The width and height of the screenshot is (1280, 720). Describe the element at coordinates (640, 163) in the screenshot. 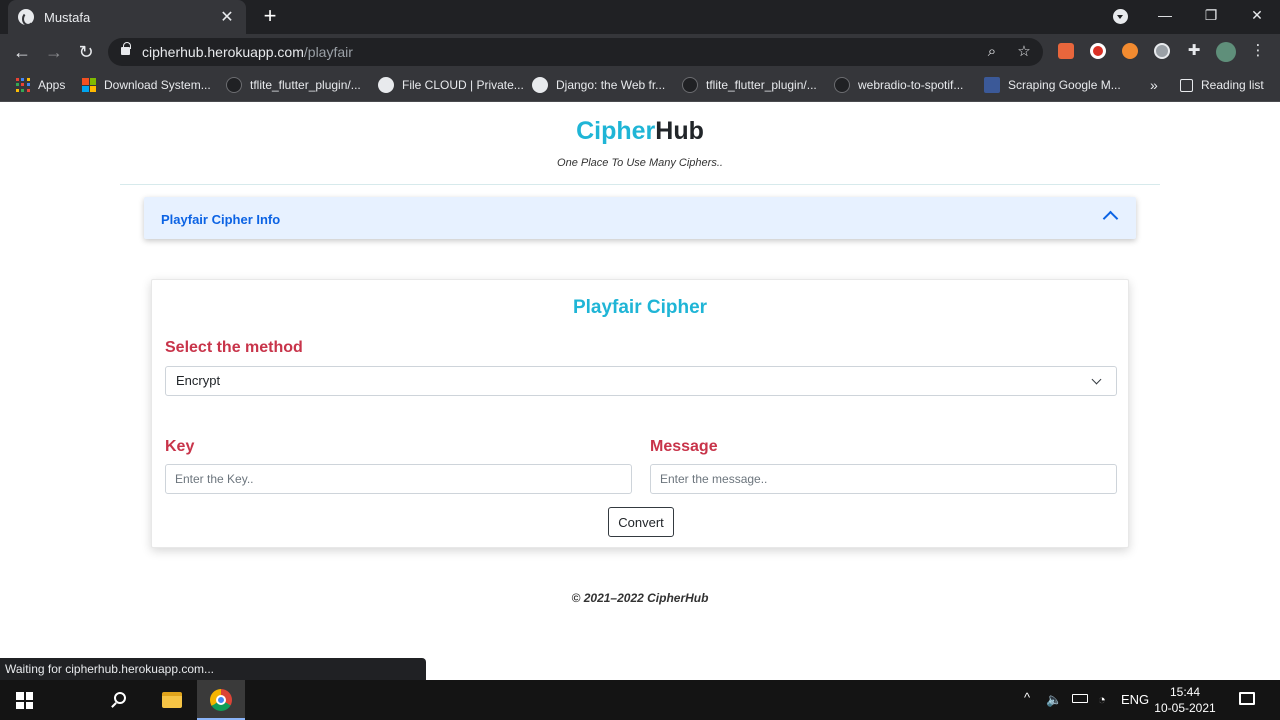

I see `tagline: One Place To Use Many Ciphers..` at that location.